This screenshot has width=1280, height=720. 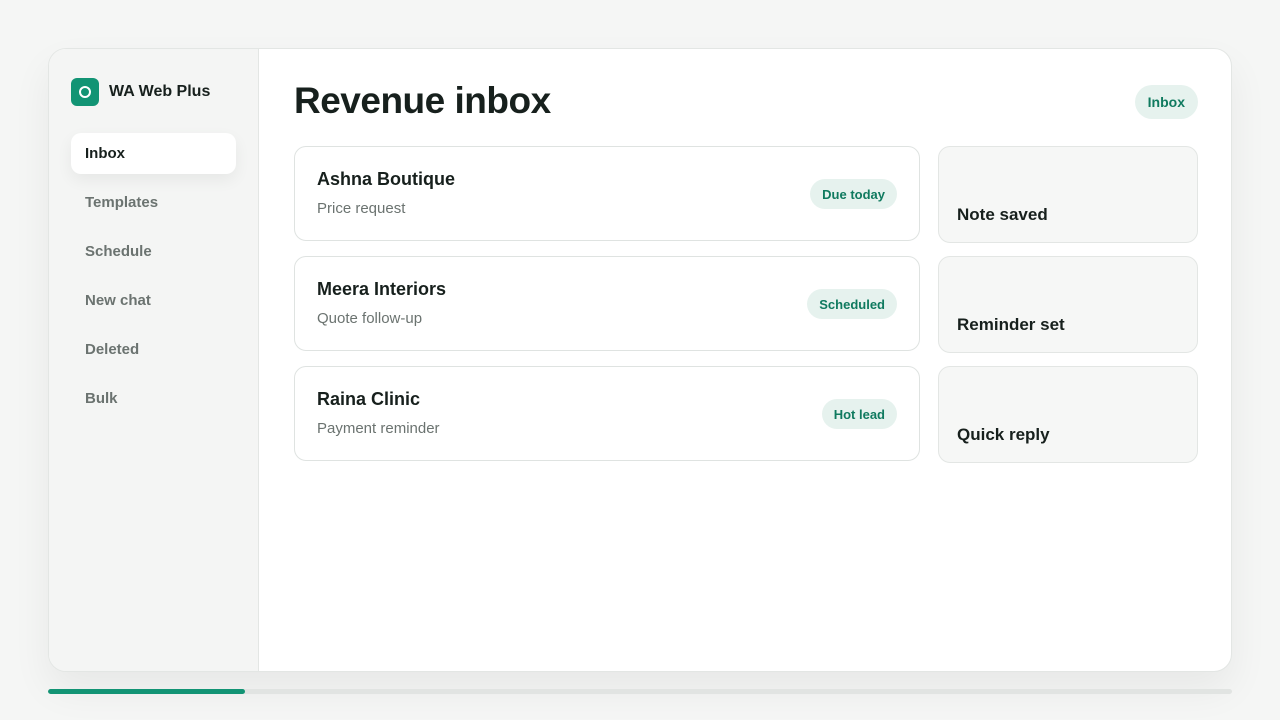 What do you see at coordinates (1011, 324) in the screenshot?
I see `action-label: Reminder set` at bounding box center [1011, 324].